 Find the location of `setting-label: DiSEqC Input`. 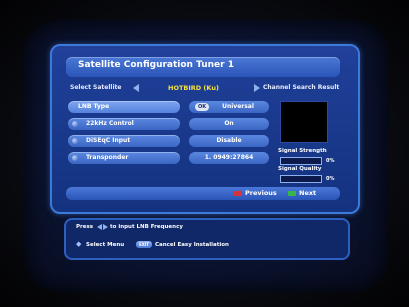

setting-label: DiSEqC Input is located at coordinates (108, 140).